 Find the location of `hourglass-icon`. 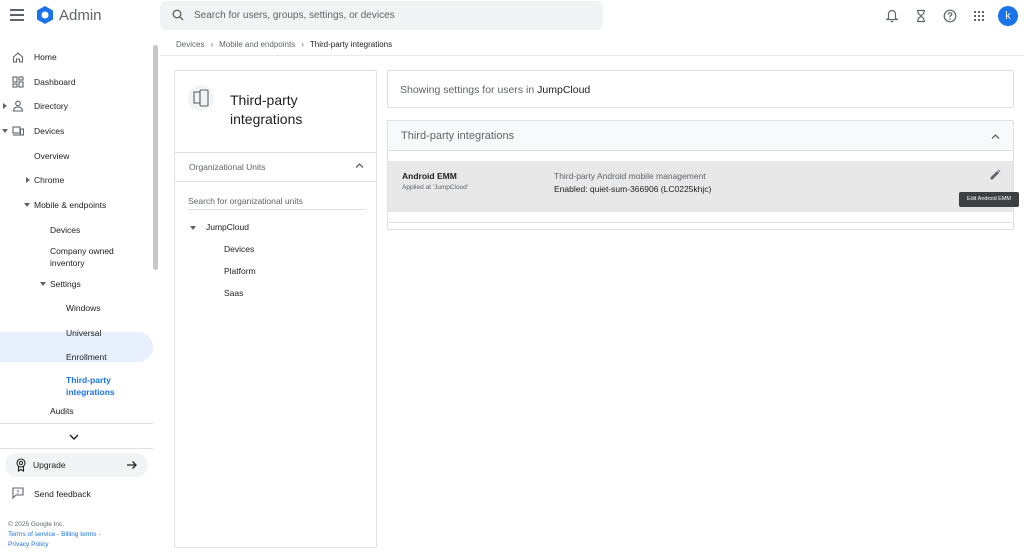

hourglass-icon is located at coordinates (921, 16).